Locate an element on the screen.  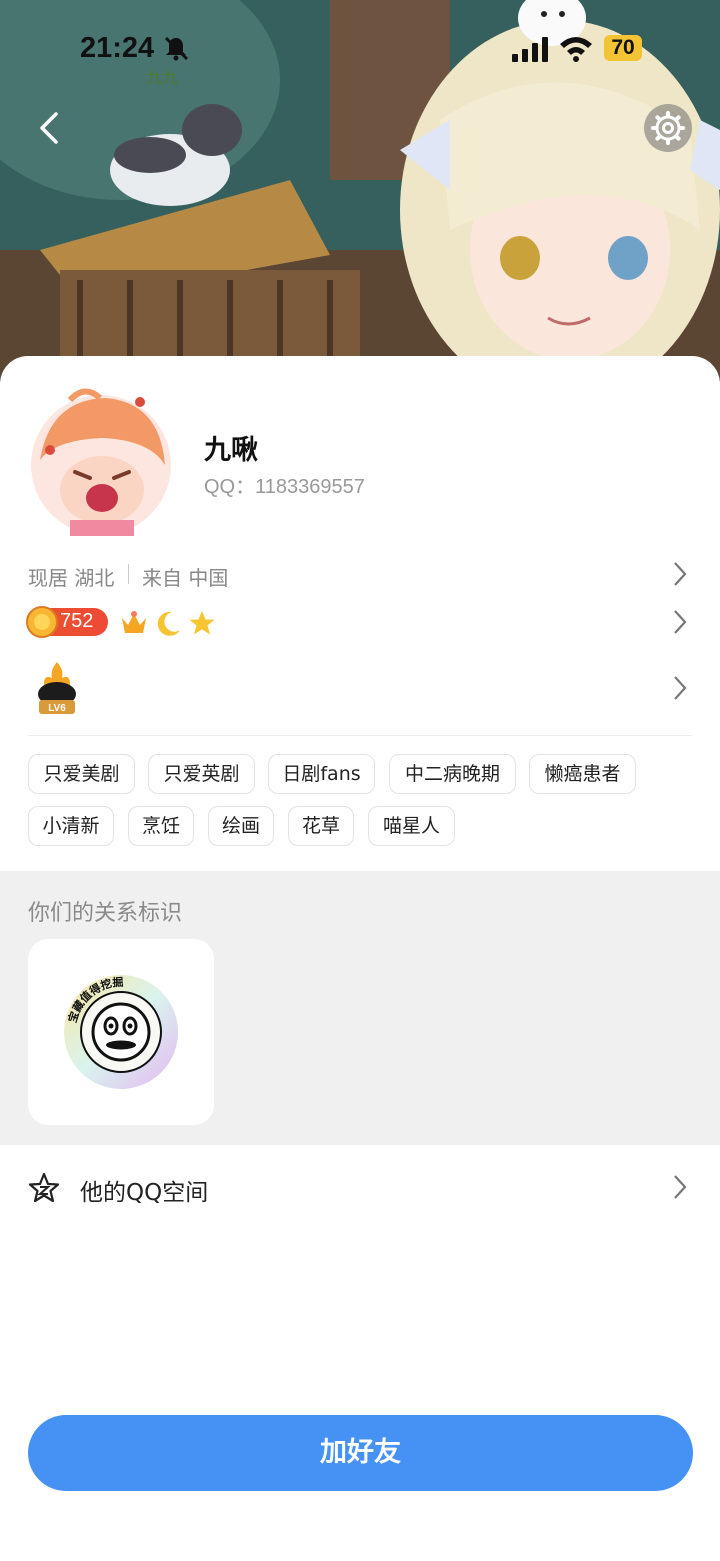
location-divider is located at coordinates (128, 574).